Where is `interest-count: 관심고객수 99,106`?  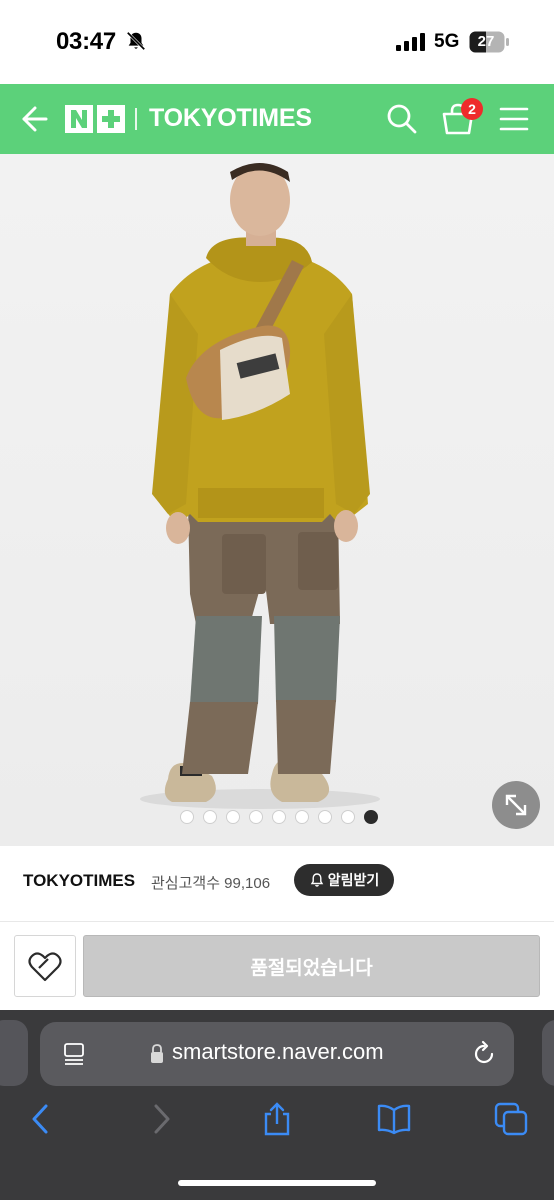
interest-count: 관심고객수 99,106 is located at coordinates (211, 883).